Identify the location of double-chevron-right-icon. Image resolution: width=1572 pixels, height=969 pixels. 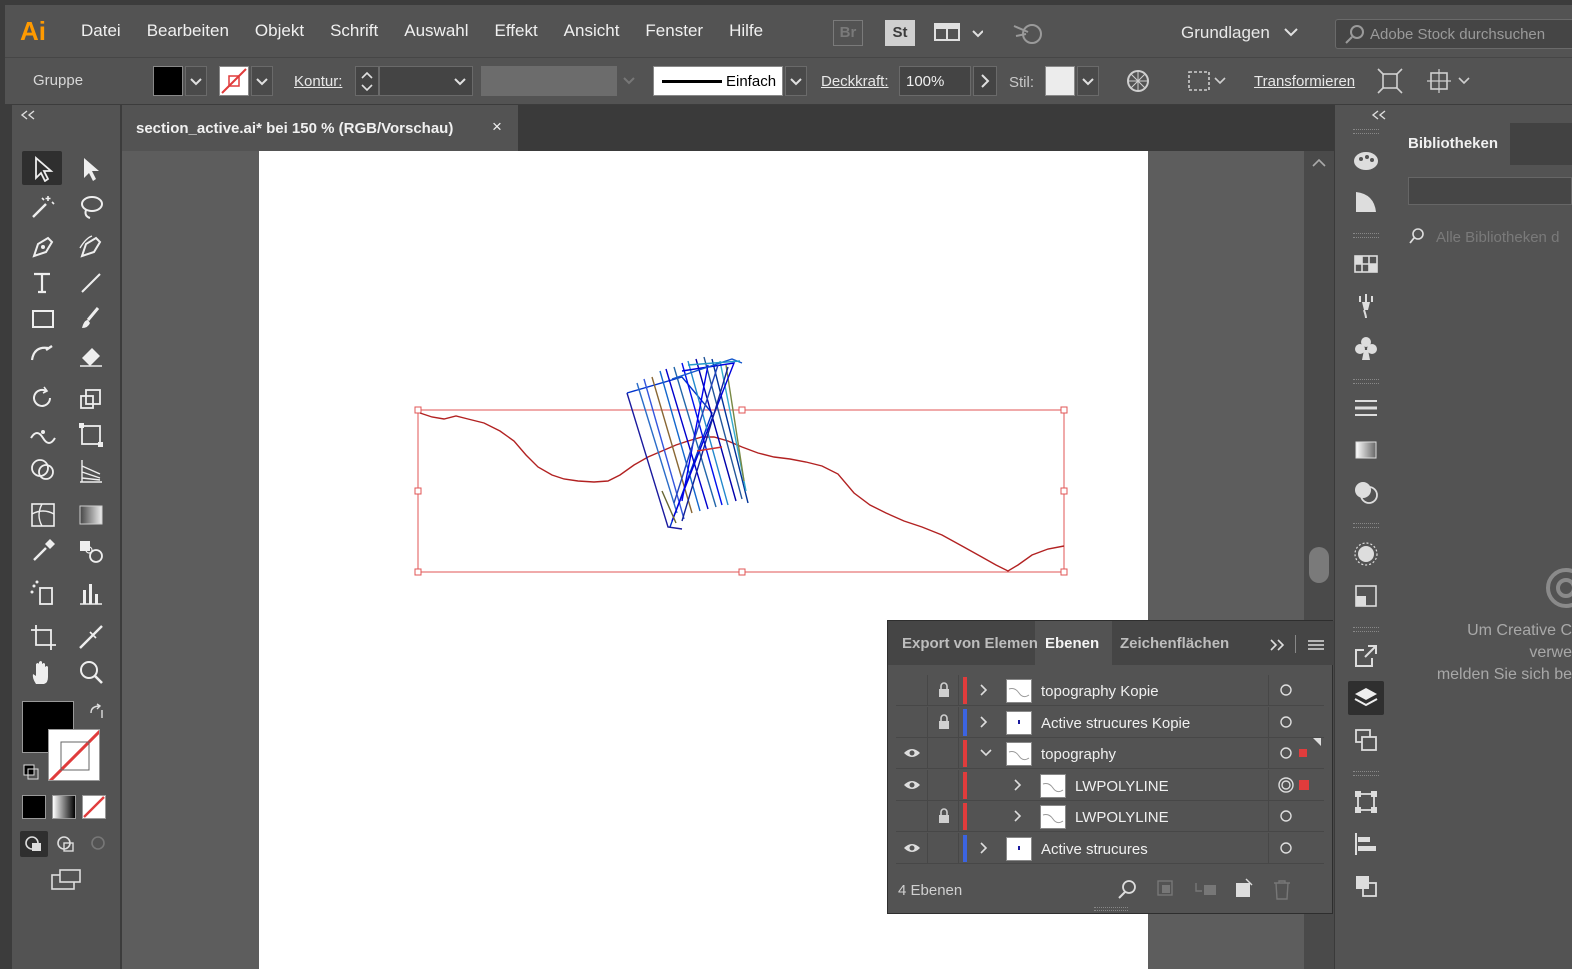
(1278, 645).